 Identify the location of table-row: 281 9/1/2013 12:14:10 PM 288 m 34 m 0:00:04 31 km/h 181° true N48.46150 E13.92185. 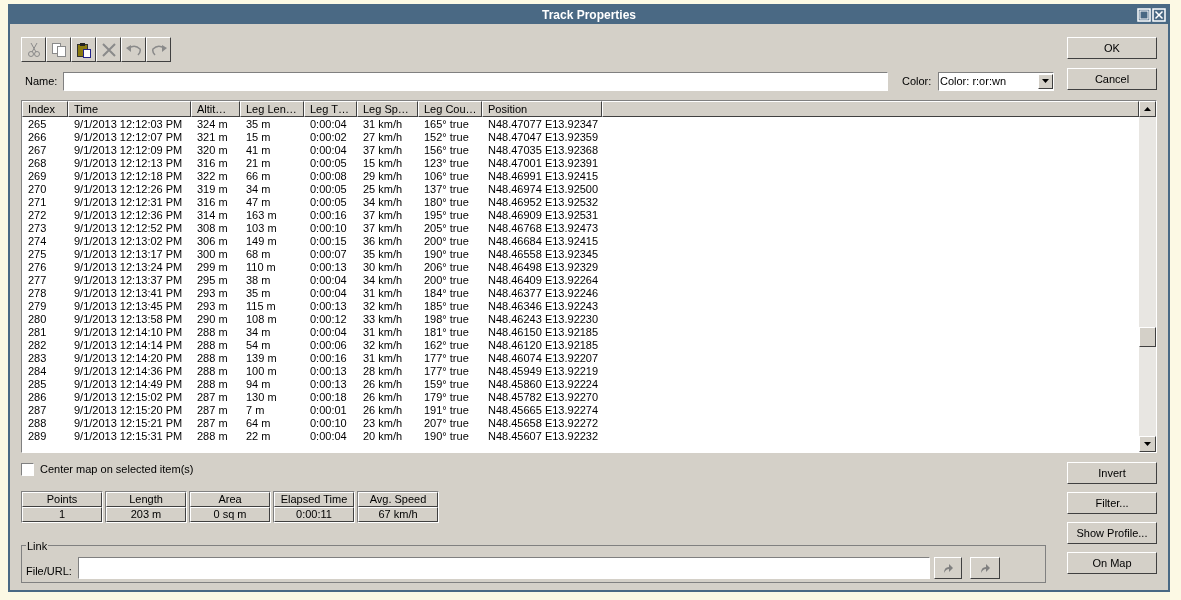
(580, 332).